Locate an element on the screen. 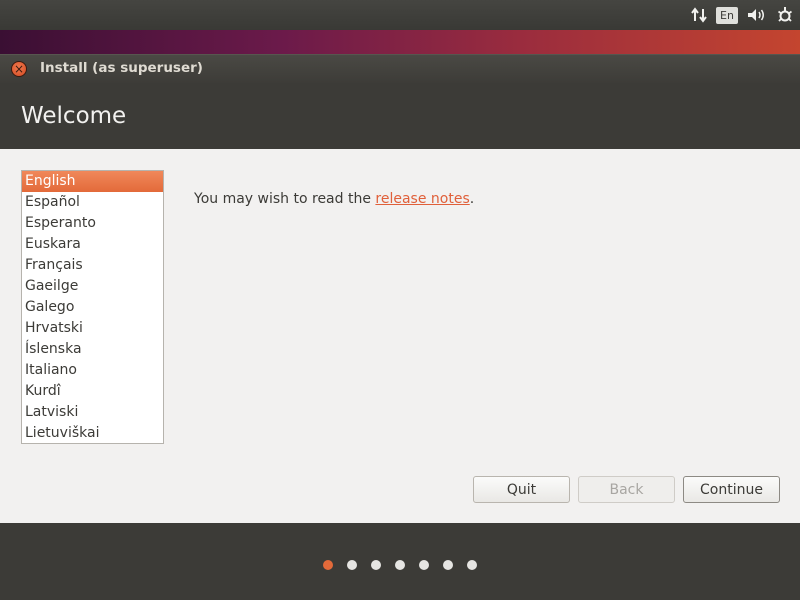 The width and height of the screenshot is (800, 600). release-notes-text: You may wish to read the release notes. is located at coordinates (334, 199).